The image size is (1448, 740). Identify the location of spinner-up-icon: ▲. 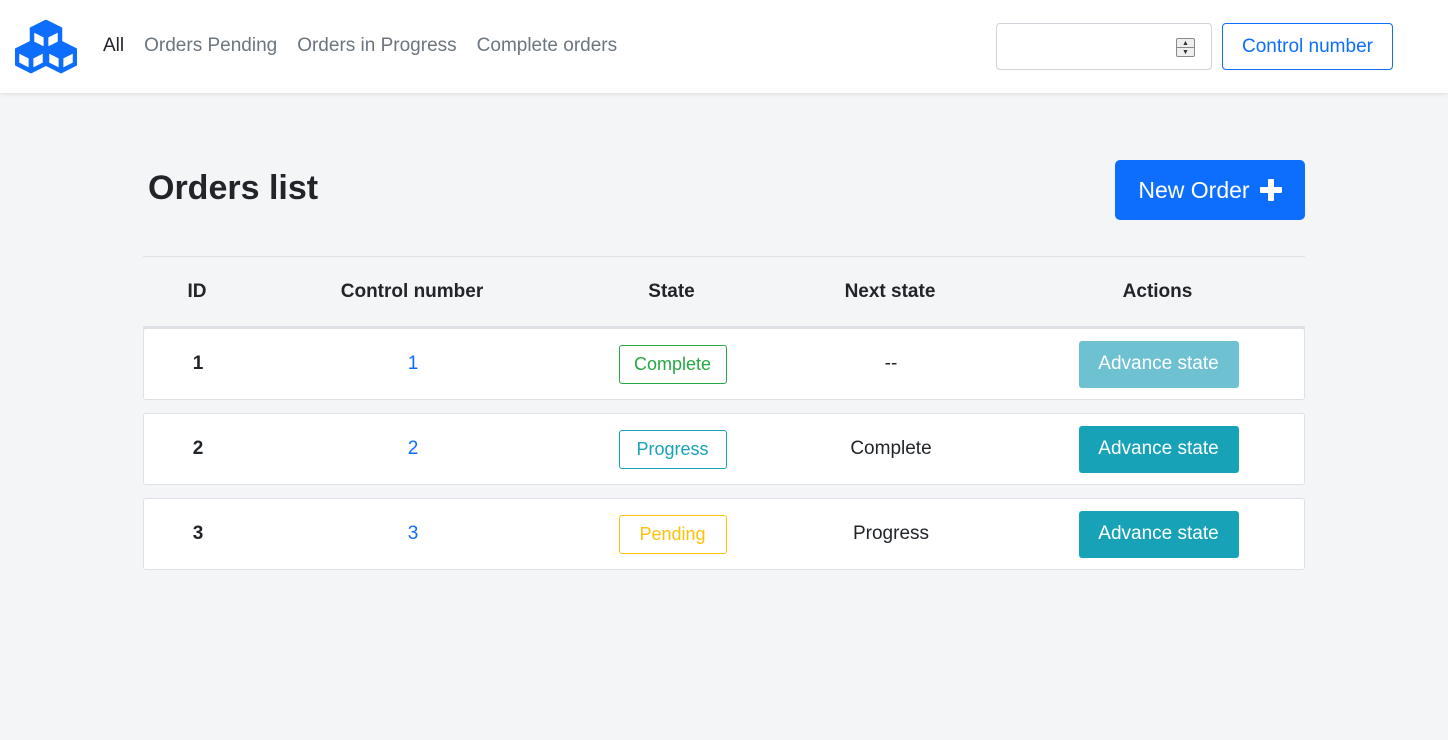
(1185, 43).